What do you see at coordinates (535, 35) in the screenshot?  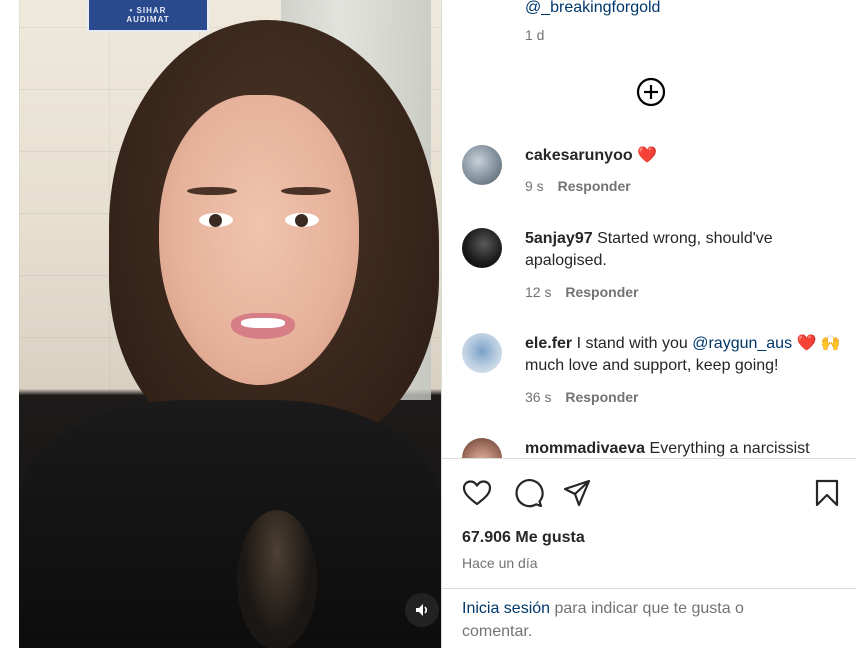 I see `caption-time: 1 d` at bounding box center [535, 35].